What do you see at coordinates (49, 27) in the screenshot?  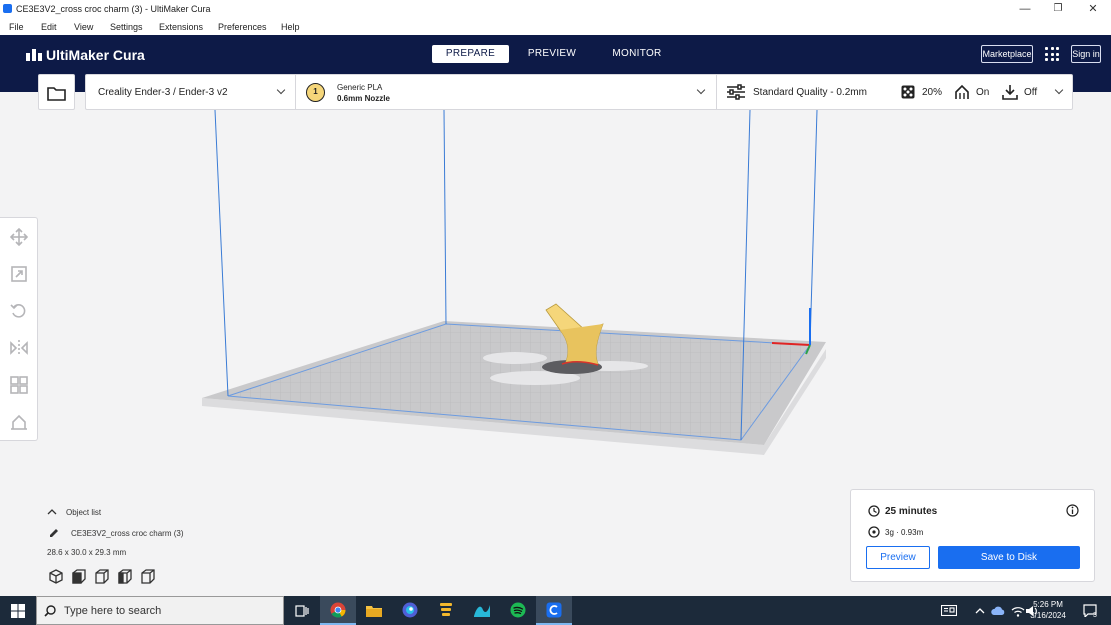 I see `menu-edit: Edit` at bounding box center [49, 27].